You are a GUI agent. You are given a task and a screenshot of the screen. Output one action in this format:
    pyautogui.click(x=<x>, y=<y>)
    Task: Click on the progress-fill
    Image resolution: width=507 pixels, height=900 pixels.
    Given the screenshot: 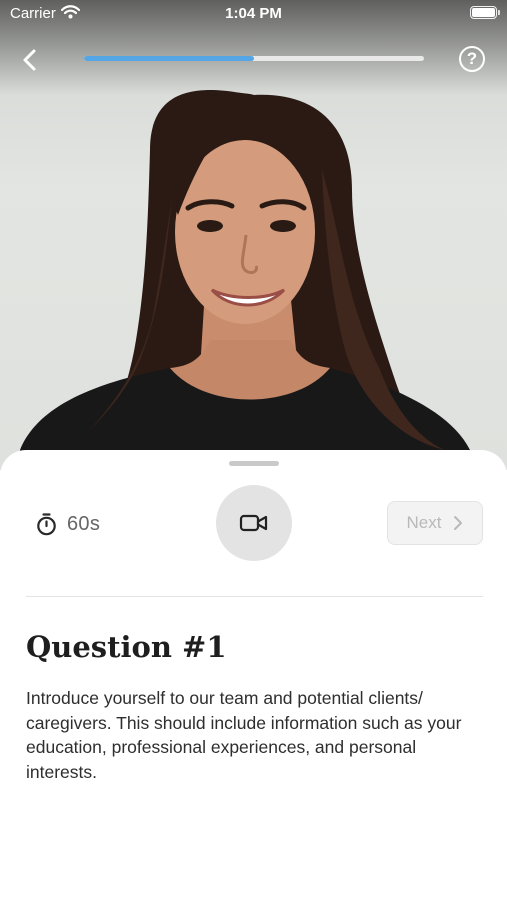 What is the action you would take?
    pyautogui.click(x=169, y=58)
    